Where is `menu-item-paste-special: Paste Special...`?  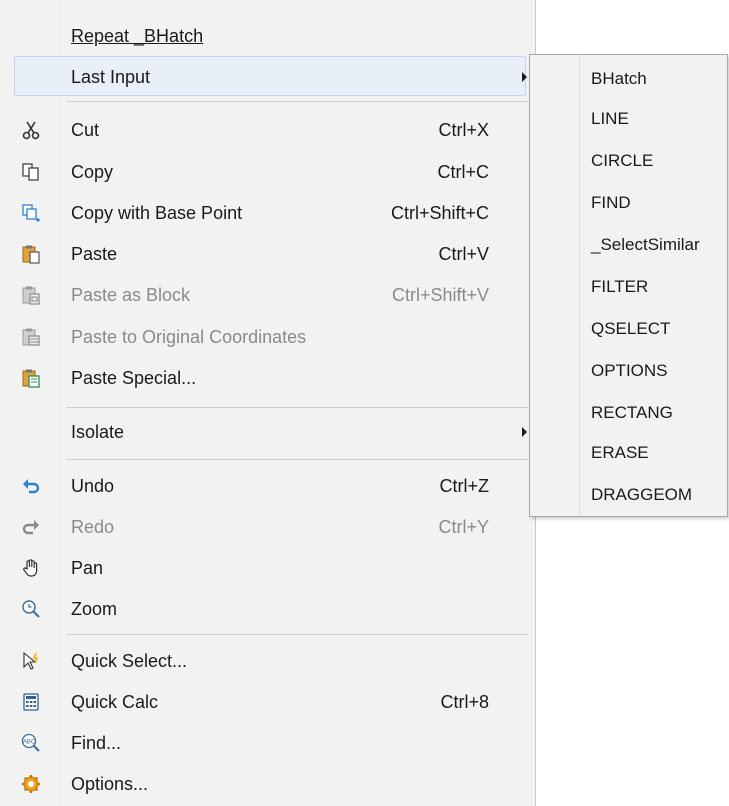 menu-item-paste-special: Paste Special... is located at coordinates (267, 378).